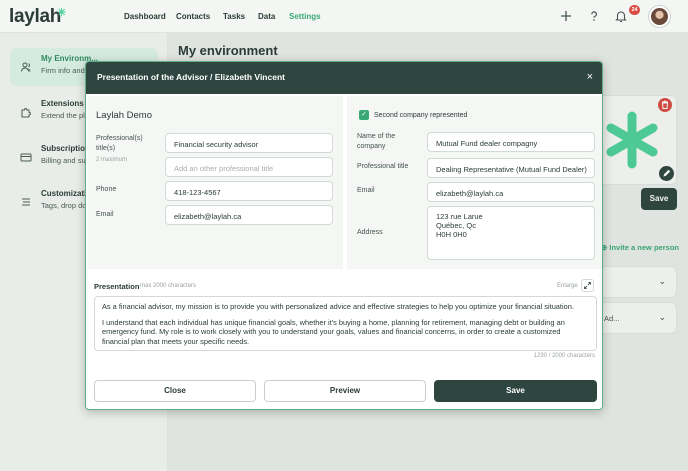 The width and height of the screenshot is (688, 471). What do you see at coordinates (124, 115) in the screenshot?
I see `company-name-heading: Laylah Demo` at bounding box center [124, 115].